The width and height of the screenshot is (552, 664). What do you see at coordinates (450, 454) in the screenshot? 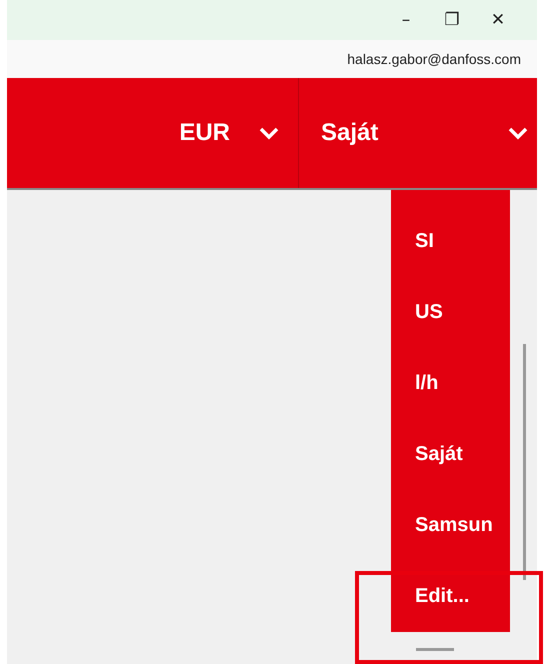
I see `menu-item: Saját` at bounding box center [450, 454].